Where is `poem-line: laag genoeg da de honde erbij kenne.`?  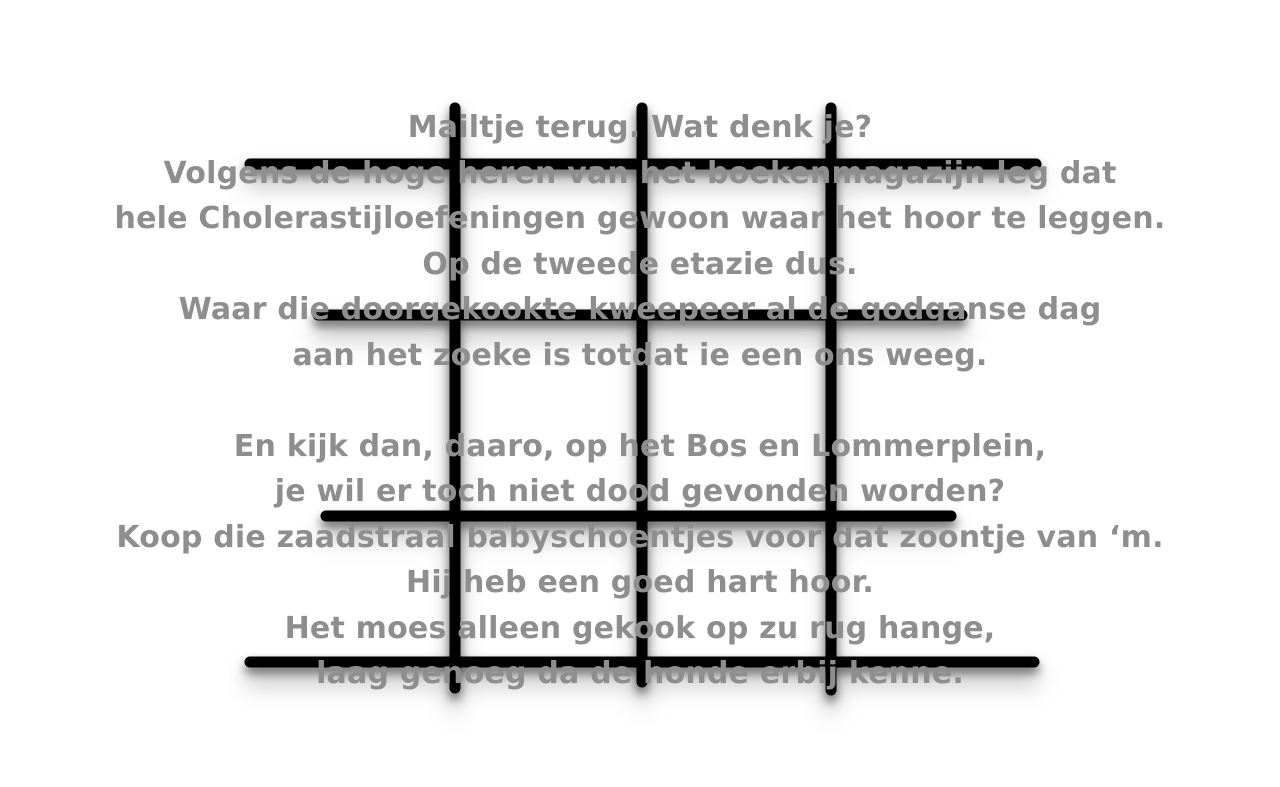
poem-line: laag genoeg da de honde erbij kenne. is located at coordinates (640, 673).